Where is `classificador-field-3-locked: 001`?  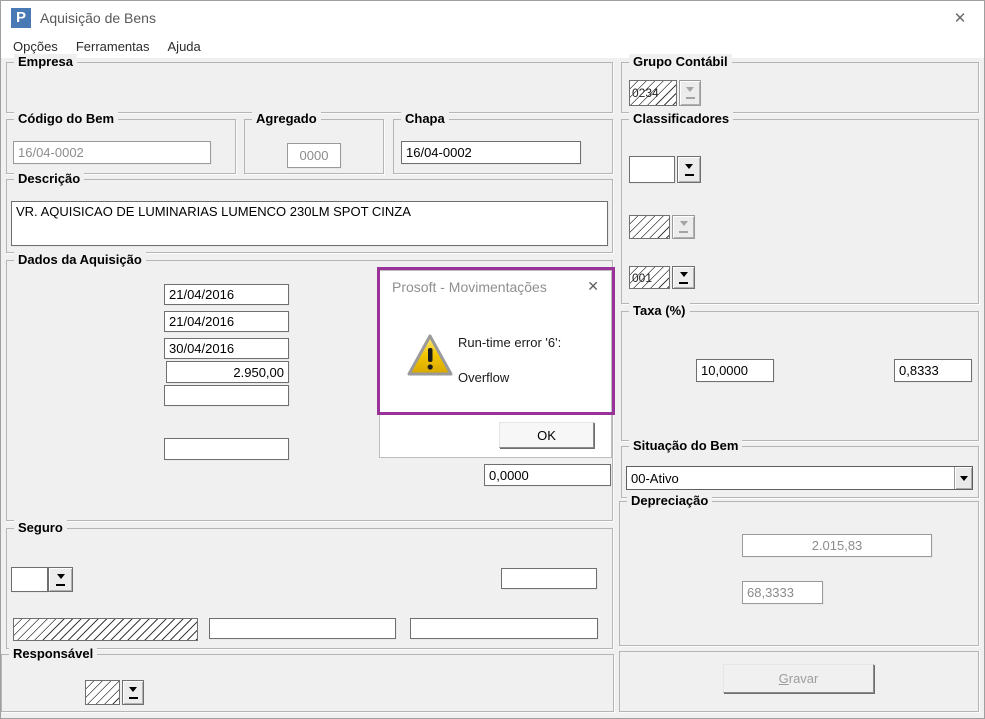
classificador-field-3-locked: 001 is located at coordinates (649, 277).